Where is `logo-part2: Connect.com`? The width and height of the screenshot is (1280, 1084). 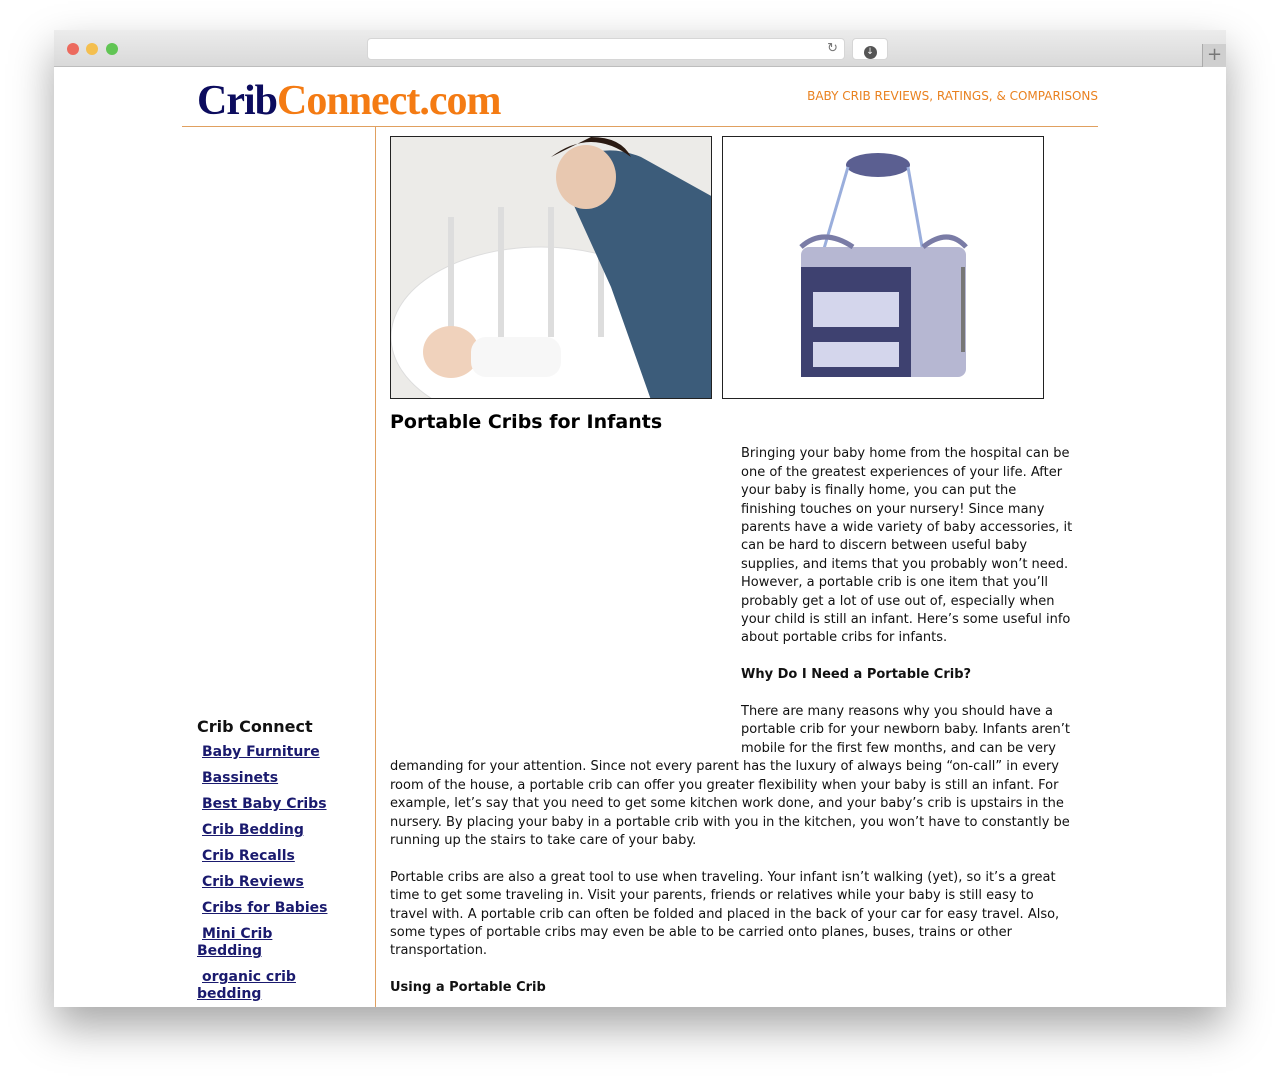
logo-part2: Connect.com is located at coordinates (389, 101).